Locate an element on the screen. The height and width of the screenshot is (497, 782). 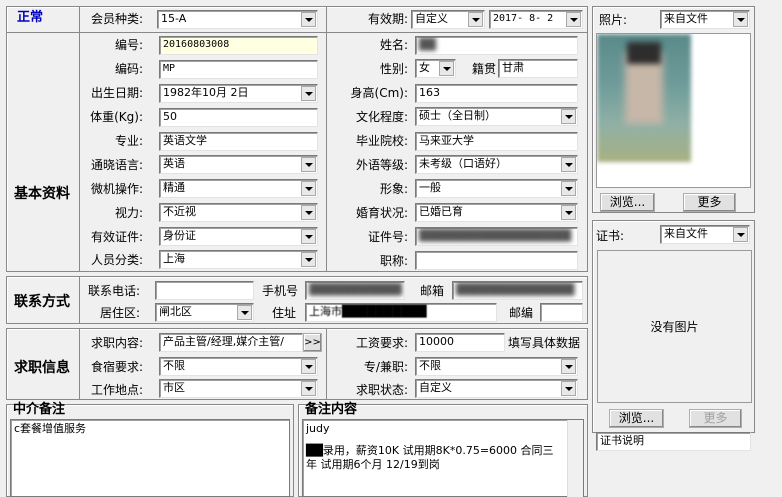
mobile-label: 手机号 is located at coordinates (280, 291).